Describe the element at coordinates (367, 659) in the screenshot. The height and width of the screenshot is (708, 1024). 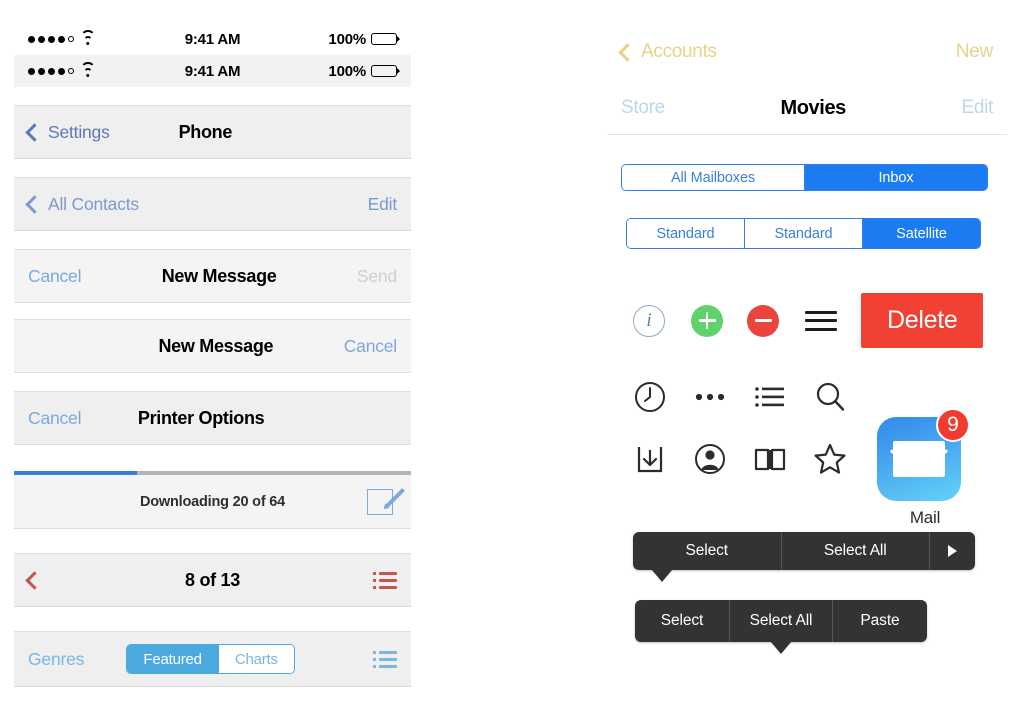
I see `list-view-button-genres` at that location.